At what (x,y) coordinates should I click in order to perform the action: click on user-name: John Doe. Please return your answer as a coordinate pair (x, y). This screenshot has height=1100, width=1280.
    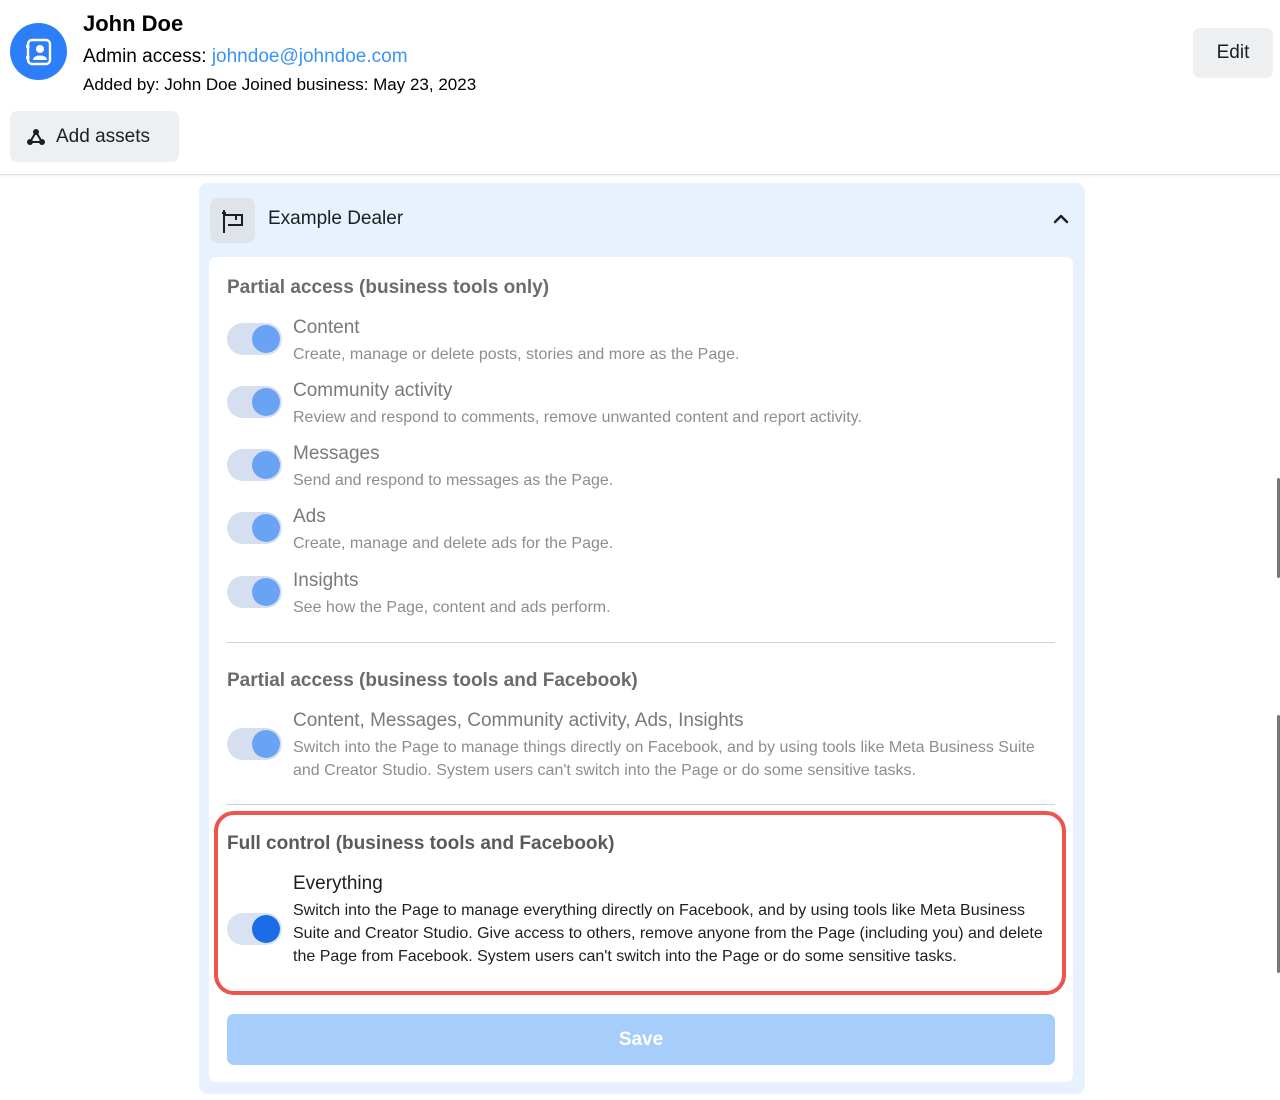
    Looking at the image, I should click on (133, 23).